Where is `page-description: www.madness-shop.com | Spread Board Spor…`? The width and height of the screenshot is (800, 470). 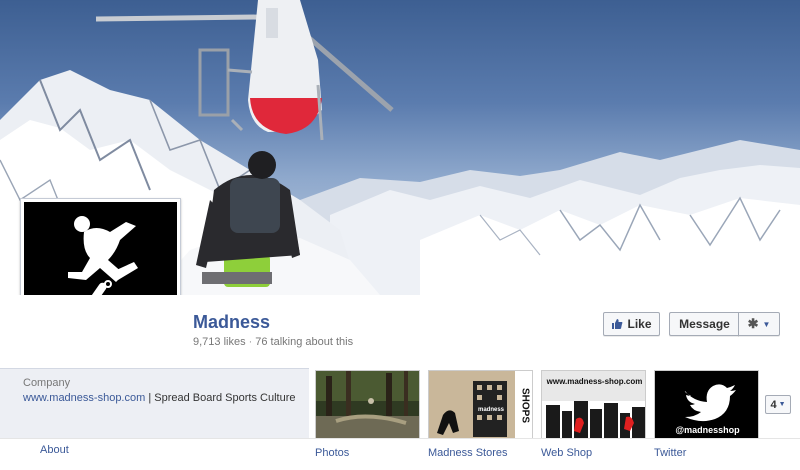
page-description: www.madness-shop.com | Spread Board Spor… is located at coordinates (159, 398).